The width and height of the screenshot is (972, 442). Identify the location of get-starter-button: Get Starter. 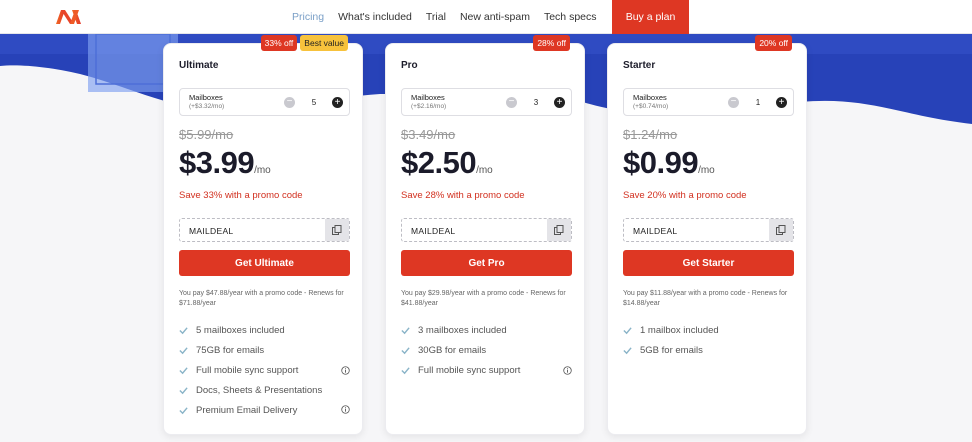
(708, 263).